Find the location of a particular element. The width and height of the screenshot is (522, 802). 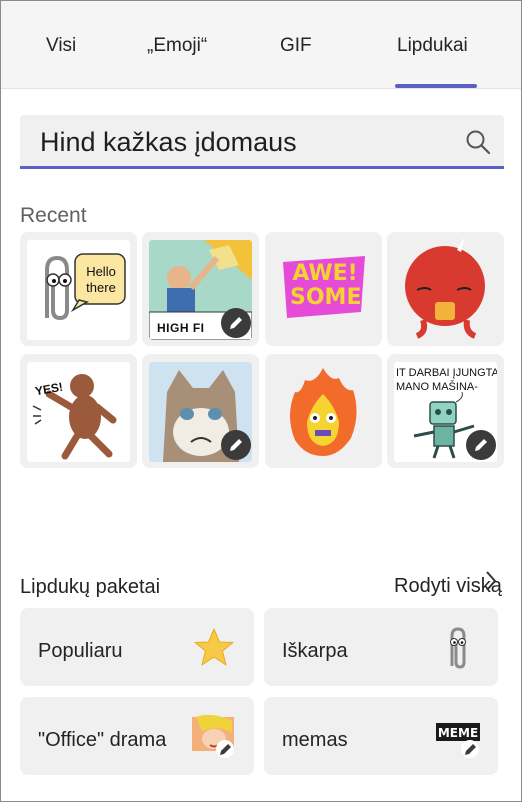

pack-office-drama: "Office" drama is located at coordinates (137, 736).